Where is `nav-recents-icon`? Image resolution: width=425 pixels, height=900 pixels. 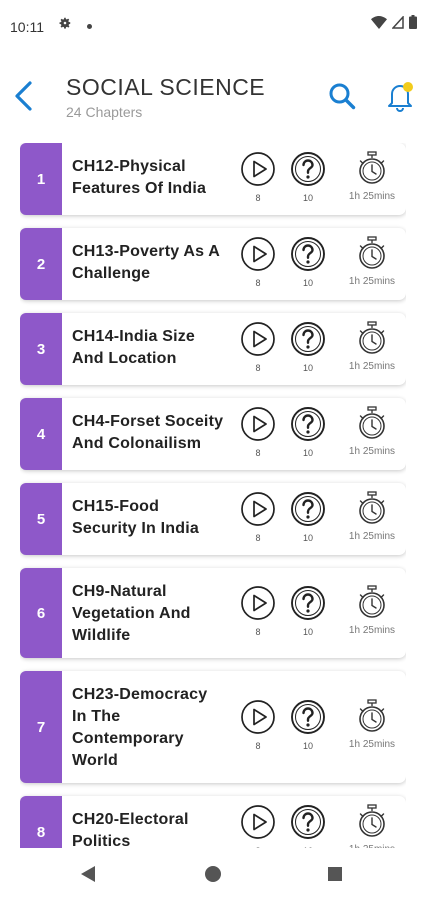
nav-recents-icon is located at coordinates (335, 874).